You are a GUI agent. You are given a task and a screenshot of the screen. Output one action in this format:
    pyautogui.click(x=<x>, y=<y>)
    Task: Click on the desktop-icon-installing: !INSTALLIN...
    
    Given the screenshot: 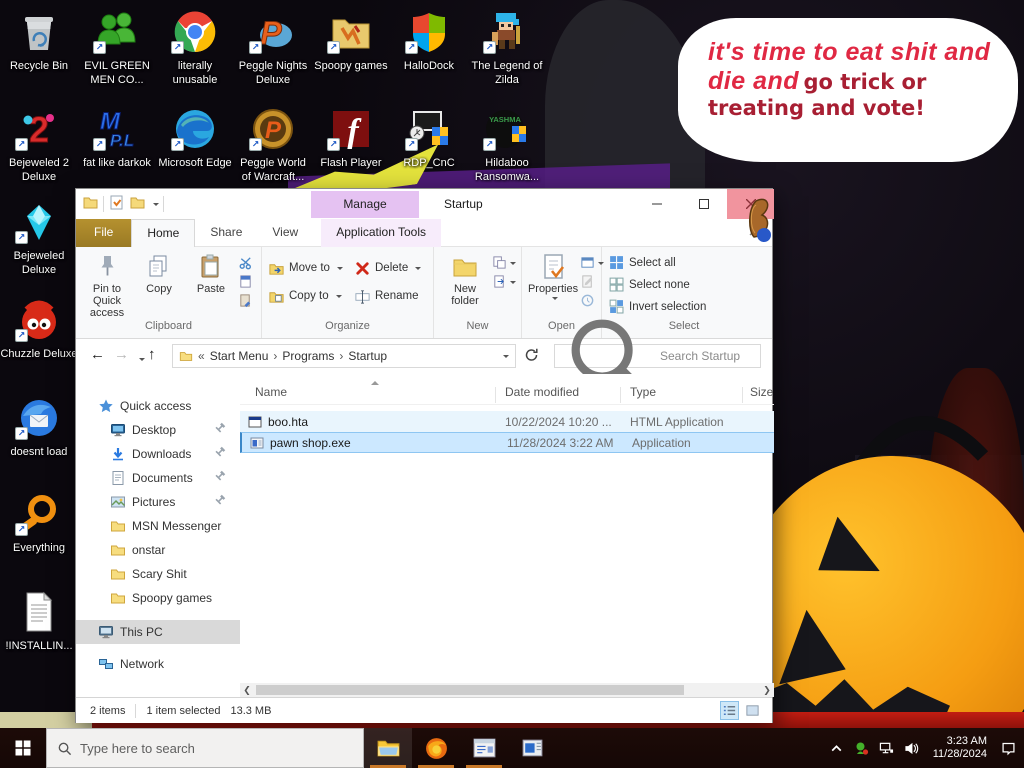 What is the action you would take?
    pyautogui.click(x=39, y=620)
    